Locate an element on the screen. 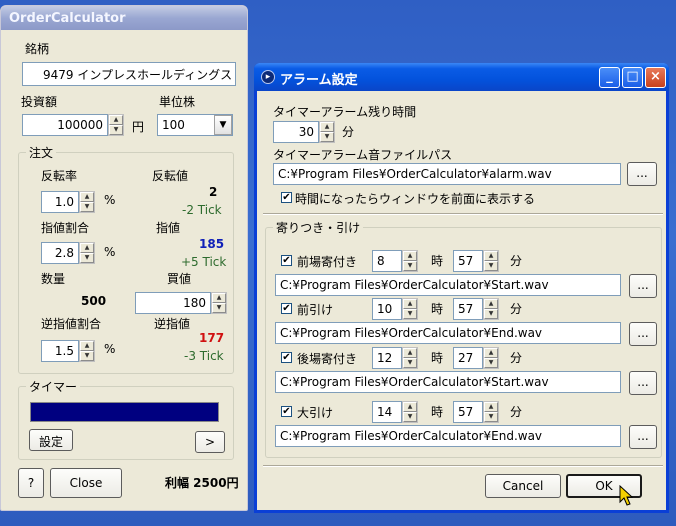  stop-ratio-input: 1.5 is located at coordinates (60, 351).